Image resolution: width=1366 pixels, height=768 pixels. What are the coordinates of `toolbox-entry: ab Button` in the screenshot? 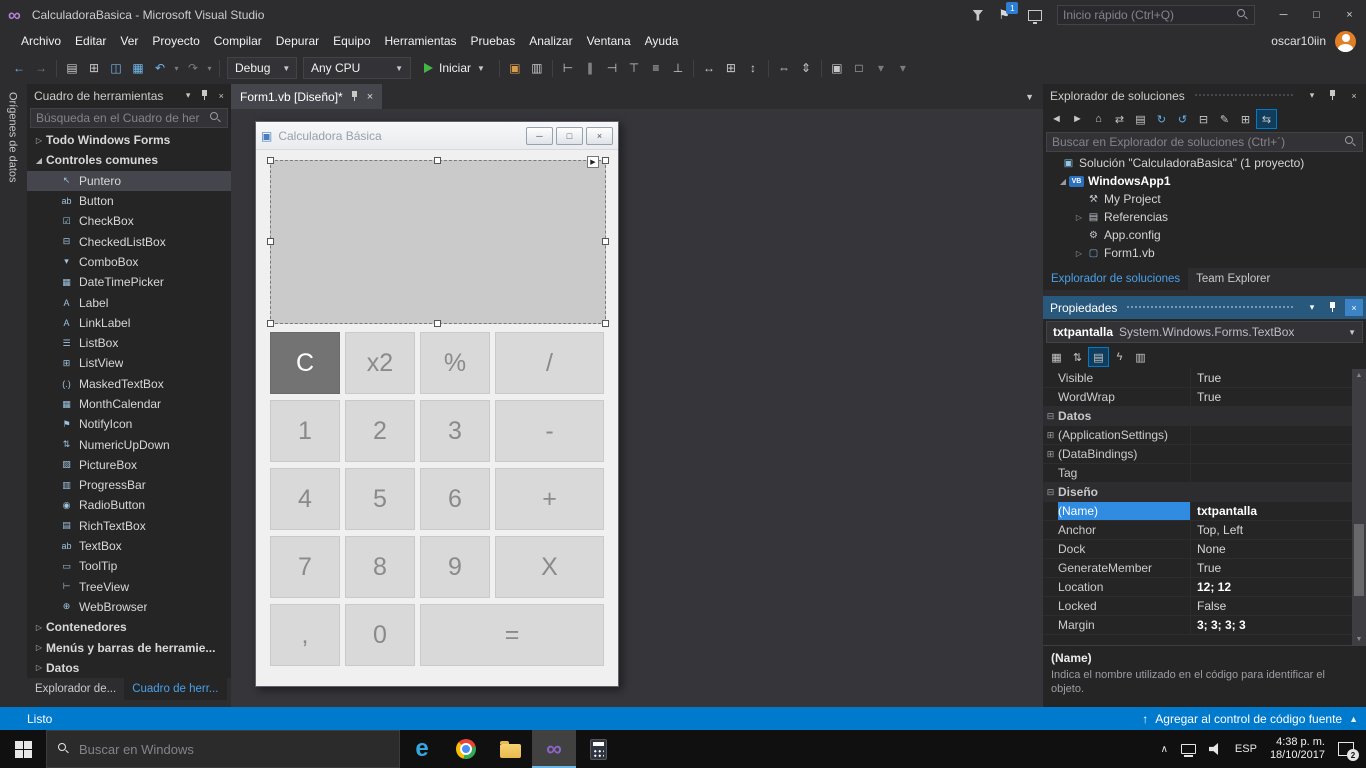 It's located at (129, 201).